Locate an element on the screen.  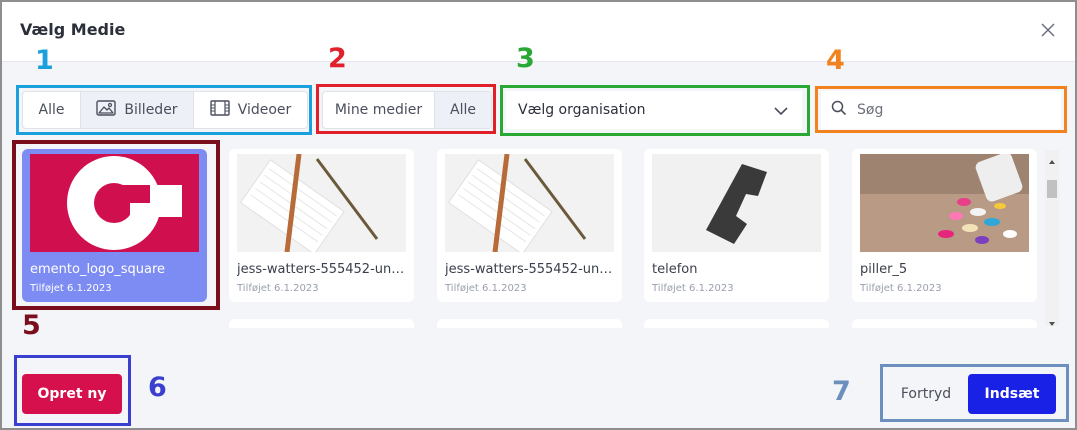
media-card: piller_5 Tilføjet 6.1.2023 is located at coordinates (944, 225).